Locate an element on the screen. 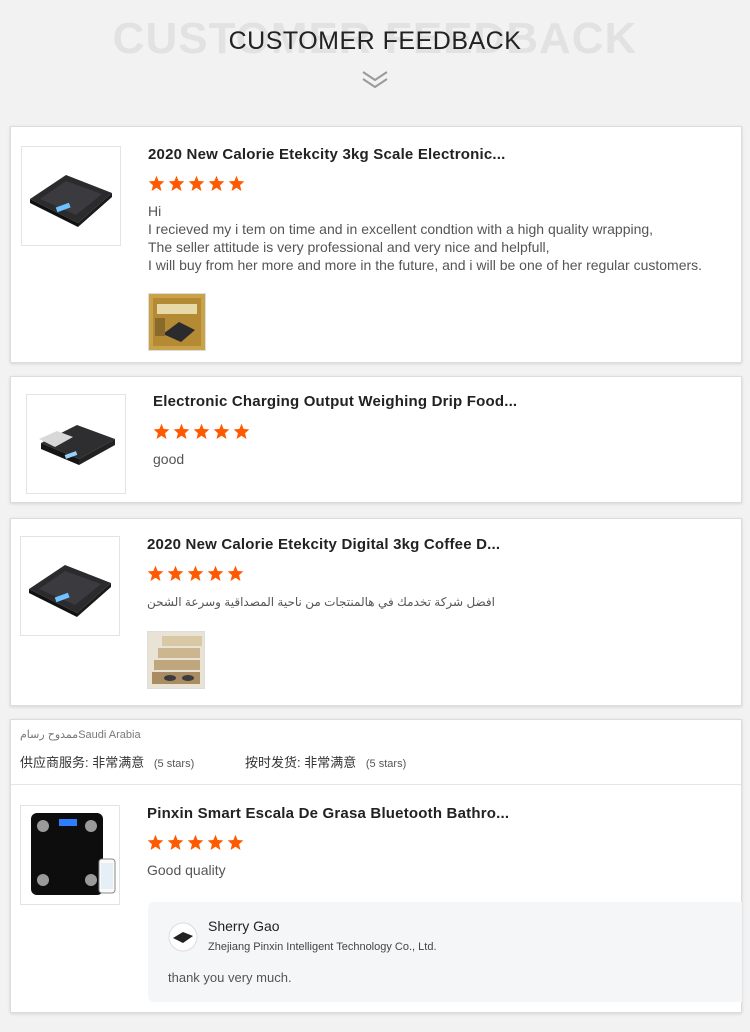 The width and height of the screenshot is (750, 1032). ontime-shipping-label: 按时发货: is located at coordinates (273, 762).